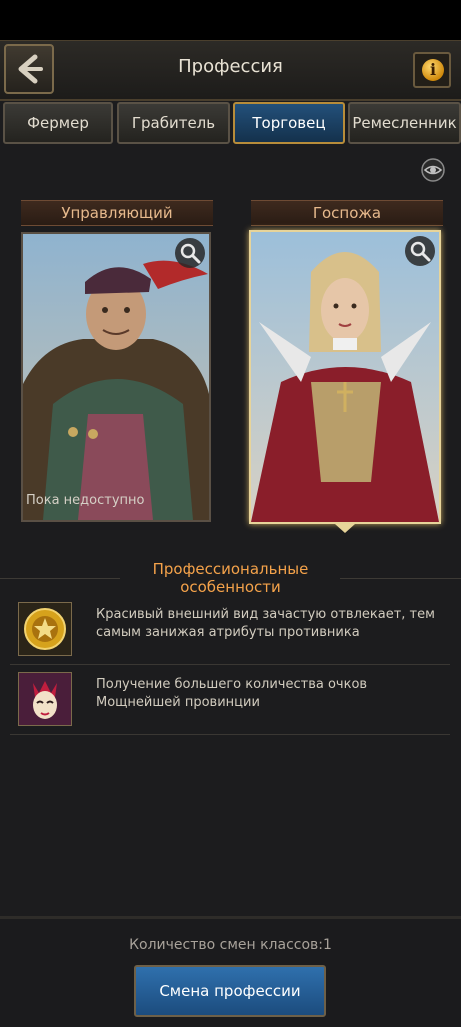 Image resolution: width=461 pixels, height=1027 pixels. I want to click on change-profession-button: Смена профессии, so click(230, 991).